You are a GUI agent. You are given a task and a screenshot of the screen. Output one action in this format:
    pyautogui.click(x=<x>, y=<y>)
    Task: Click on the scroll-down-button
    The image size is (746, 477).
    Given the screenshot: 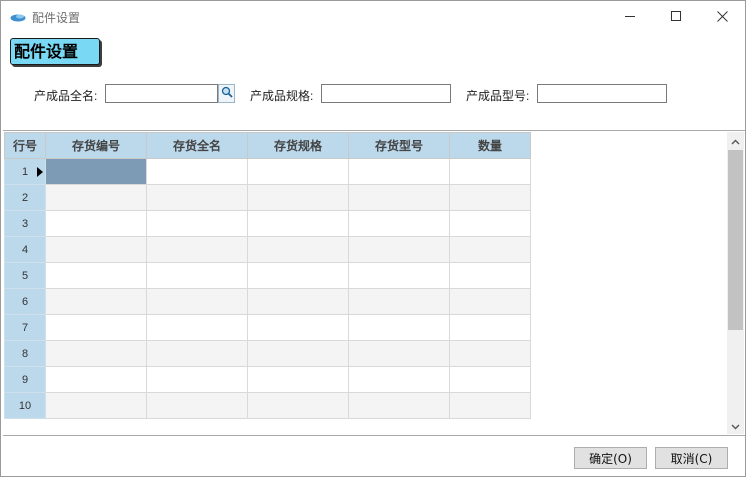 What is the action you would take?
    pyautogui.click(x=735, y=425)
    